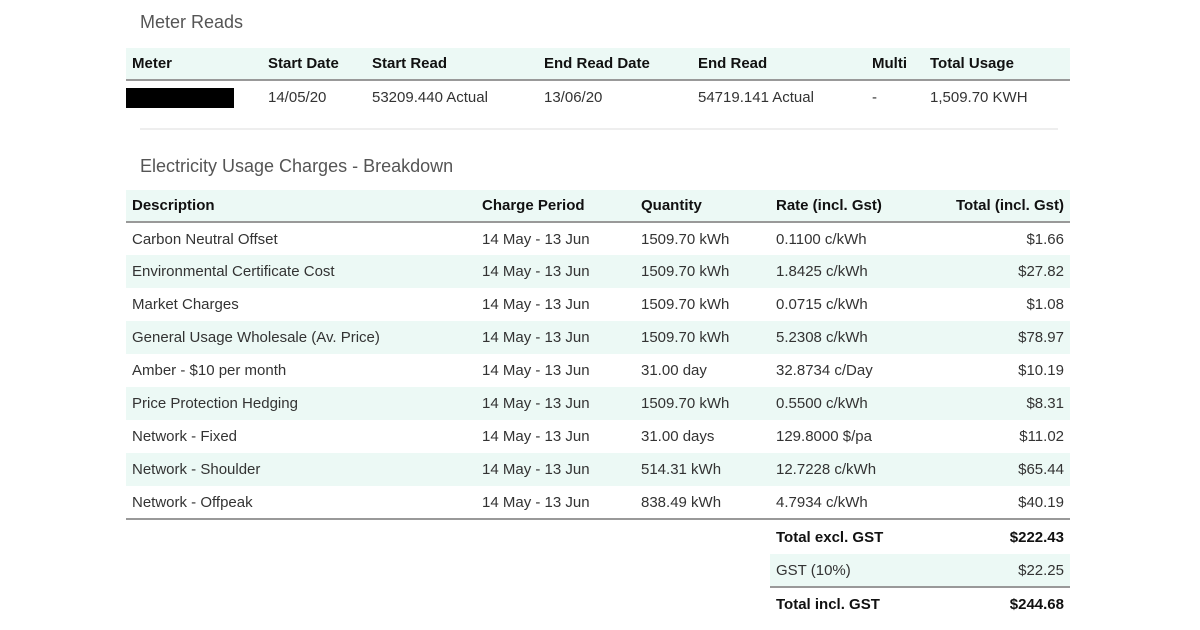 The image size is (1200, 630). Describe the element at coordinates (555, 206) in the screenshot. I see `col-charge-period: Charge Period` at that location.